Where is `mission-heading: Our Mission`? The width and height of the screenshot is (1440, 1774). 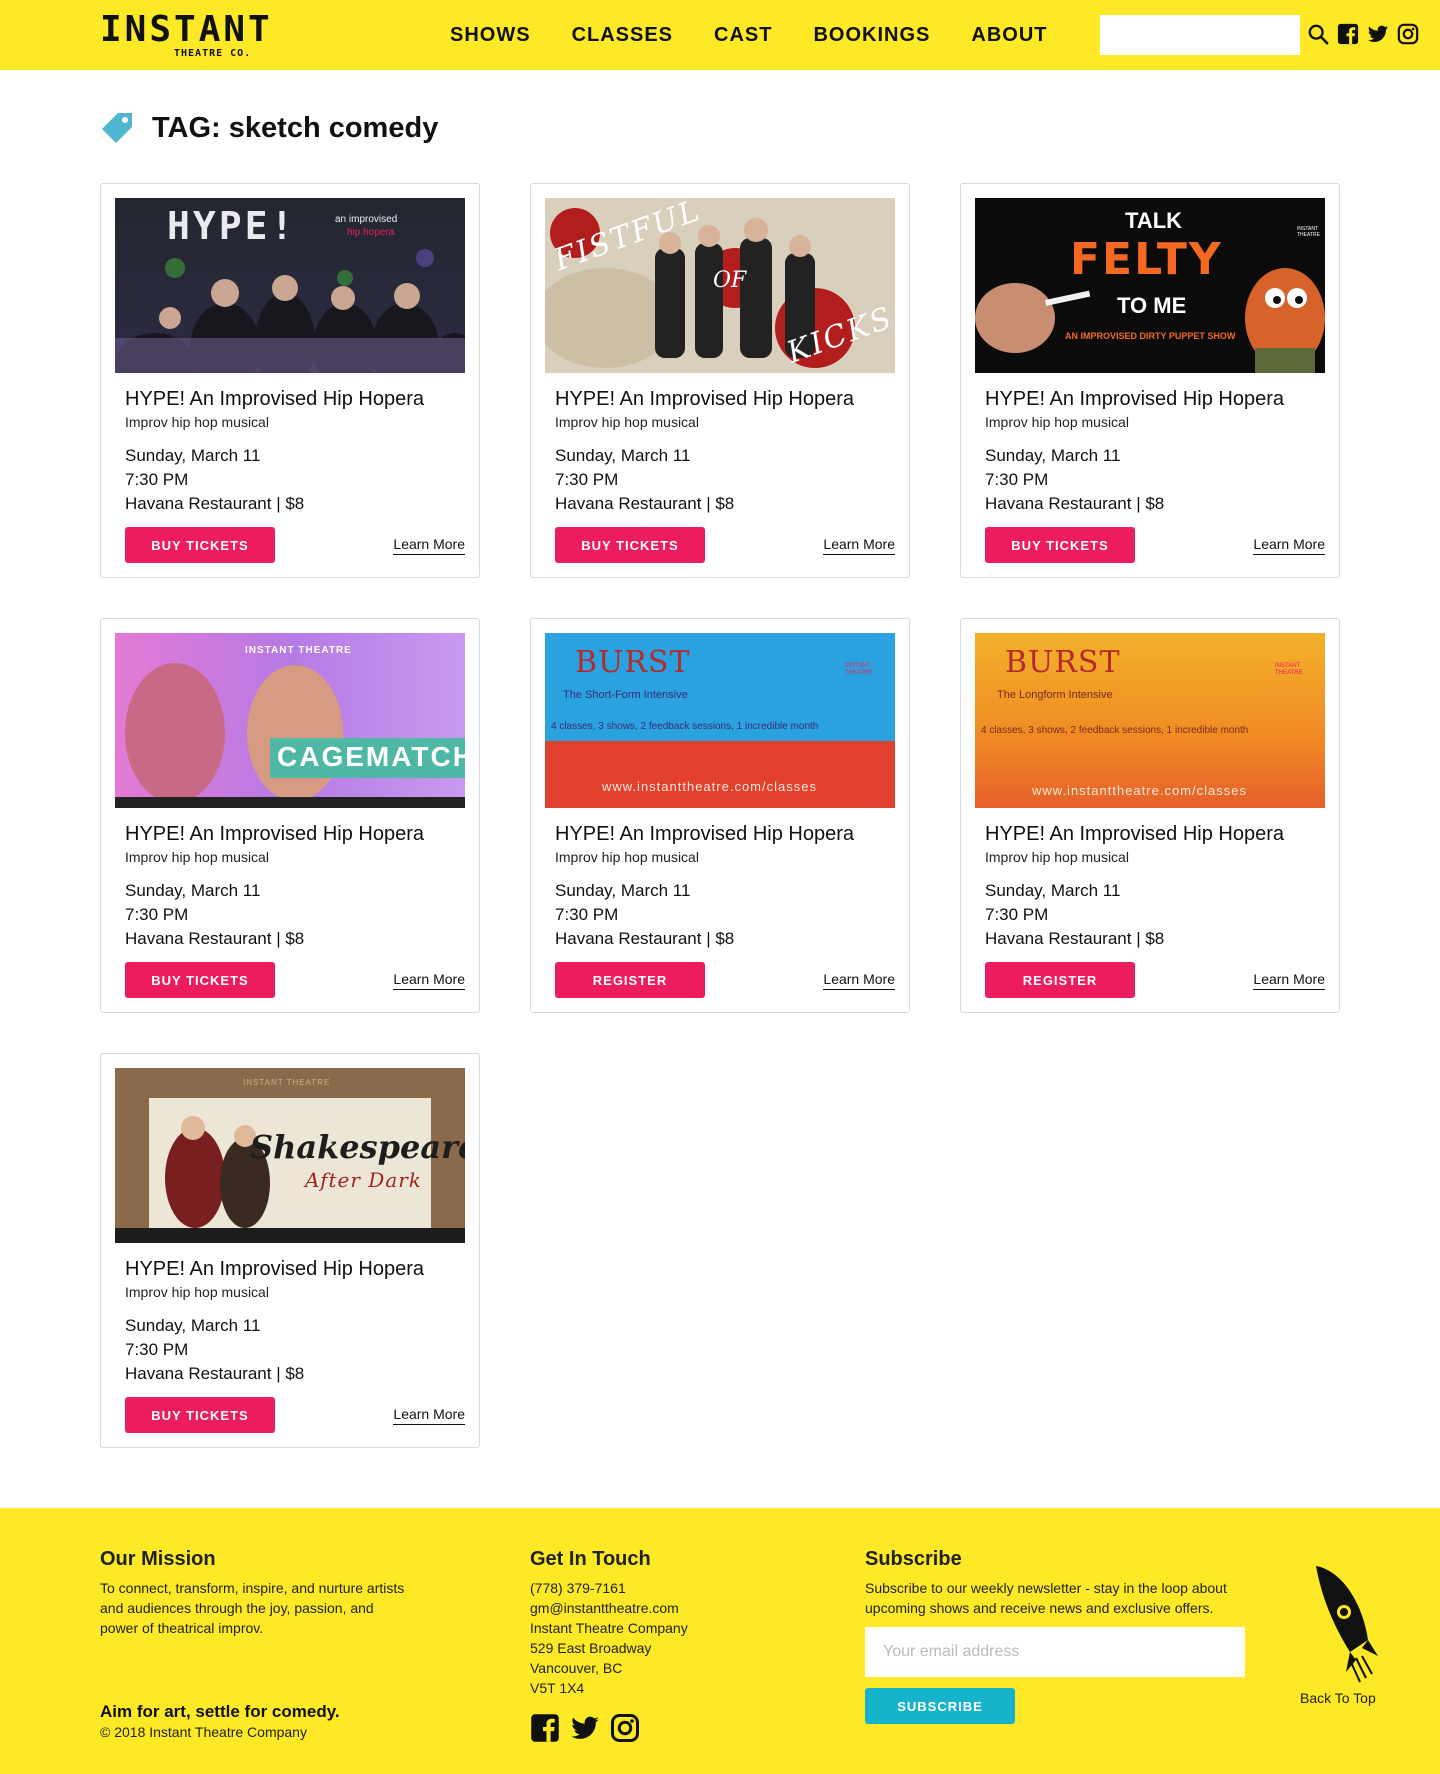
mission-heading: Our Mission is located at coordinates (158, 1559).